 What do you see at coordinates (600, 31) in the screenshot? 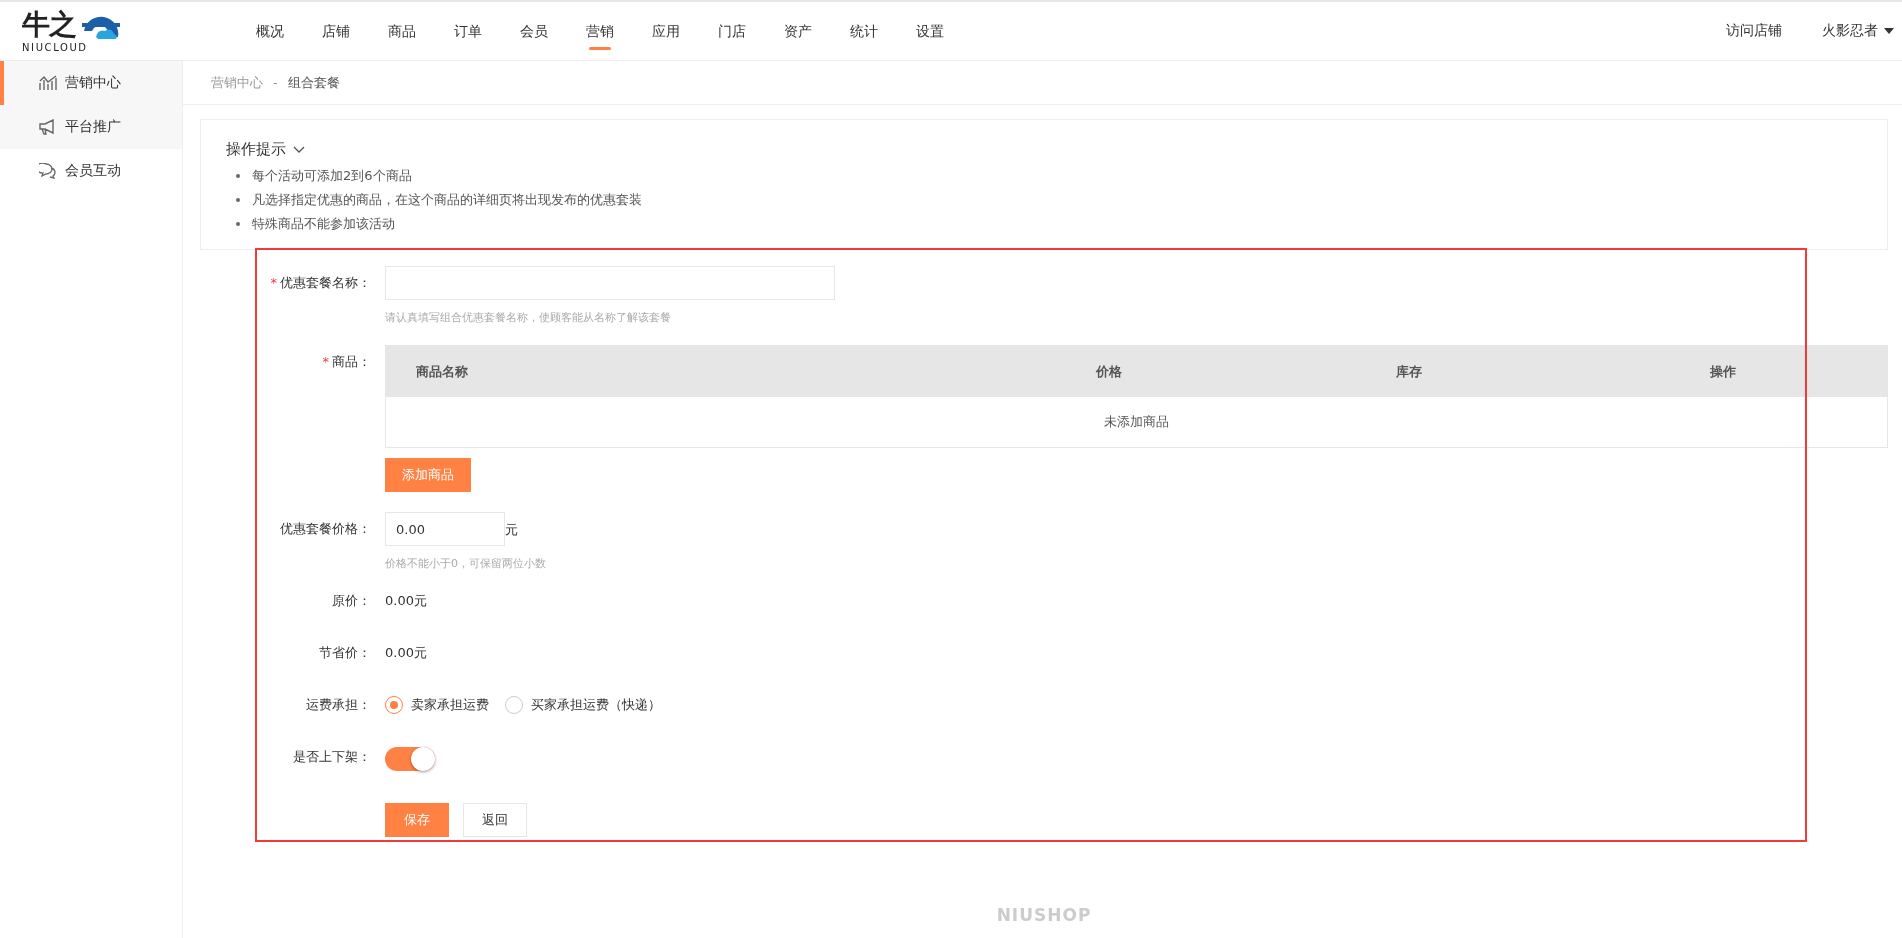
I see `nav-tab: 营销` at bounding box center [600, 31].